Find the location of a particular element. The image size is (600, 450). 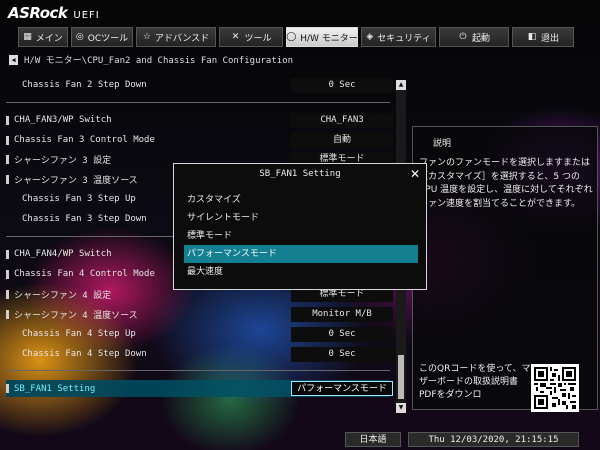

popup-option: サイレントモード is located at coordinates (301, 218).